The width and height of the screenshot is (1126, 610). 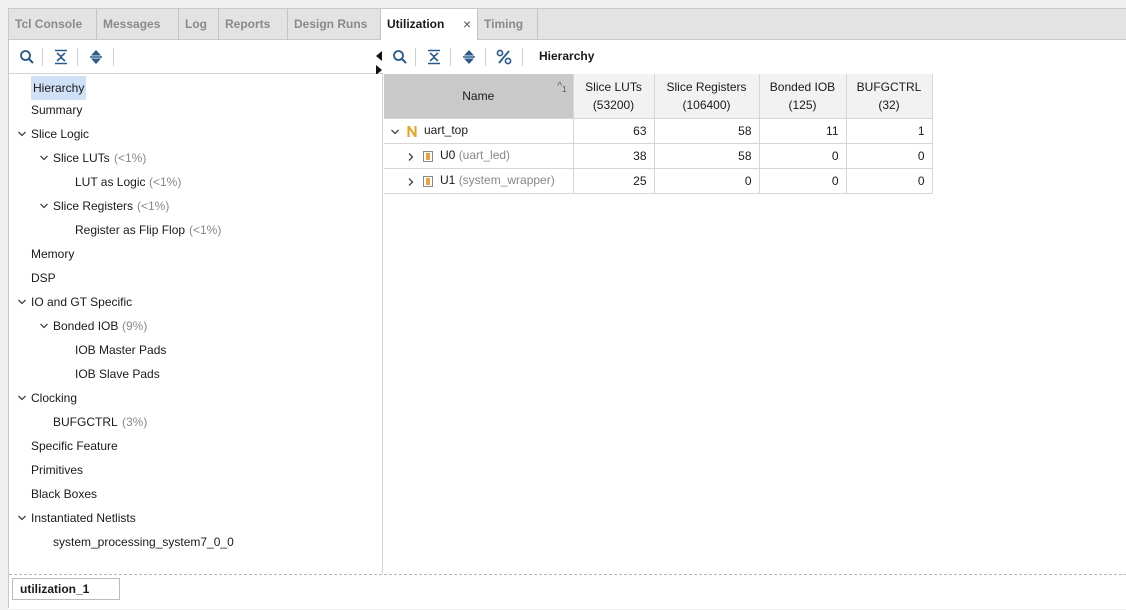 What do you see at coordinates (803, 96) in the screenshot?
I see `column-header-bonded-iob: Bonded IOB (125)` at bounding box center [803, 96].